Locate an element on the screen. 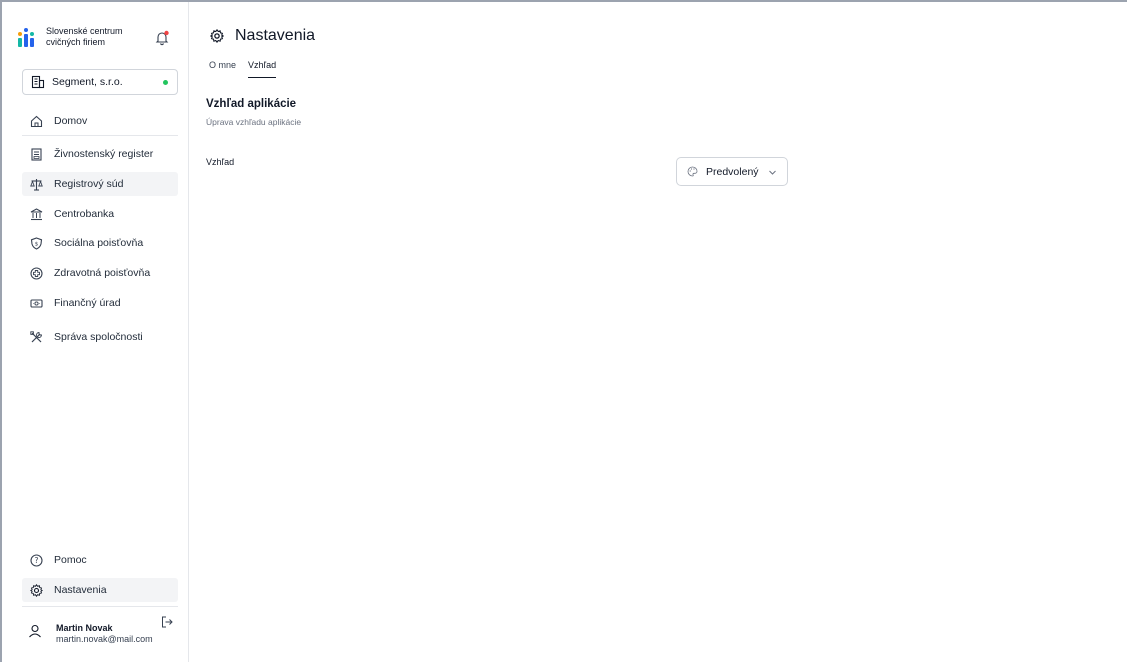 The image size is (1127, 662). notification-bell-icon is located at coordinates (162, 38).